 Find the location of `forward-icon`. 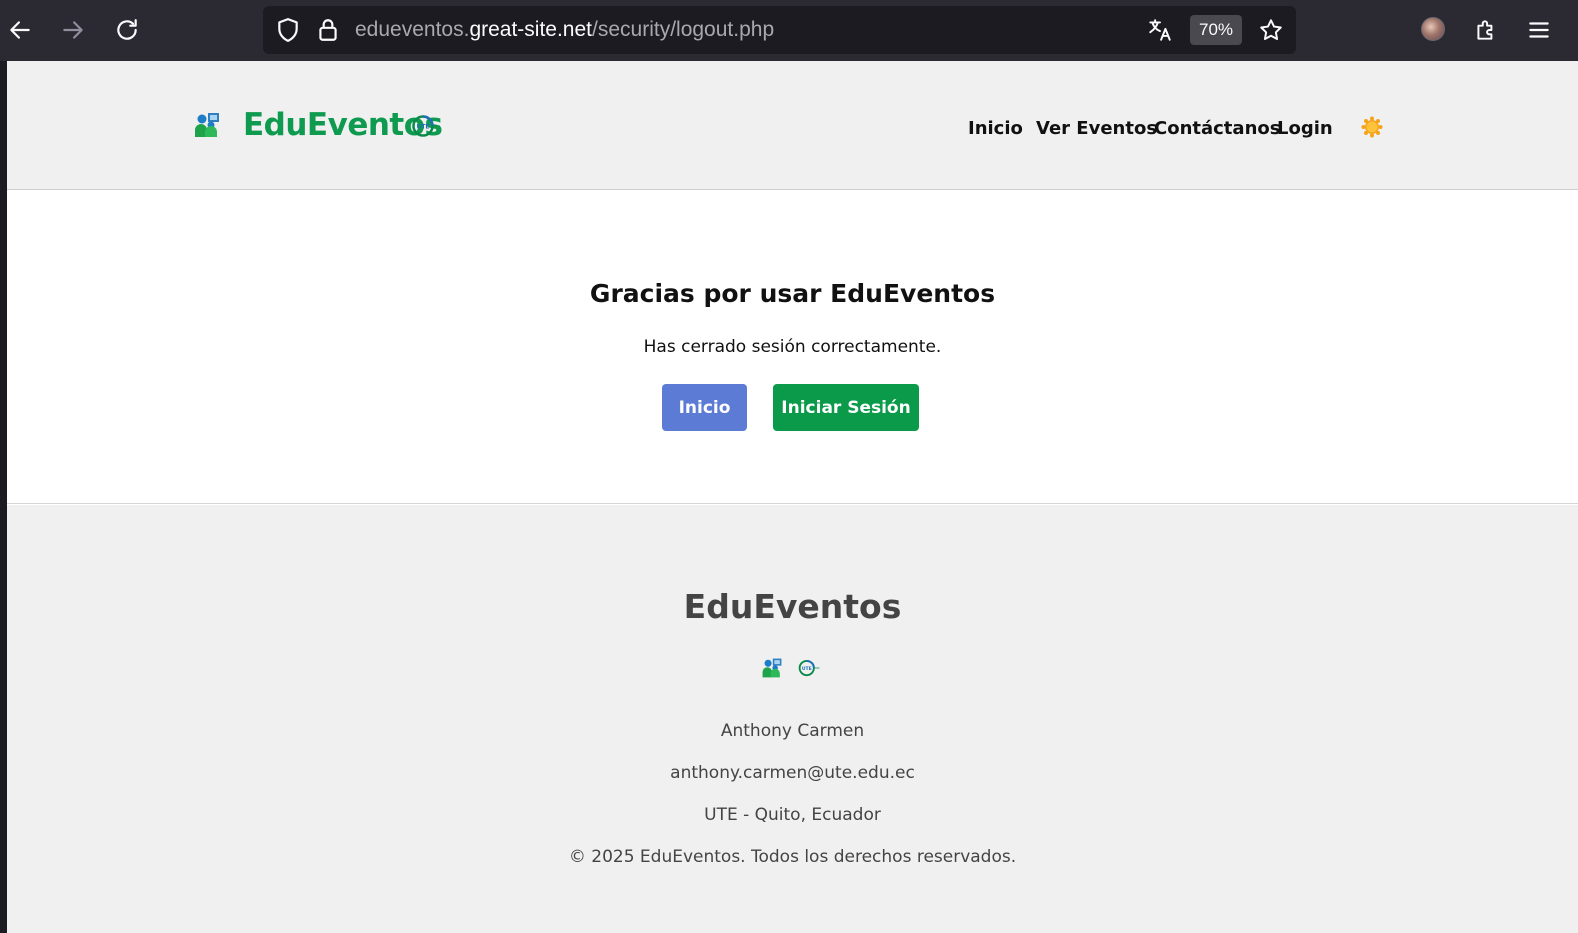

forward-icon is located at coordinates (73, 30).